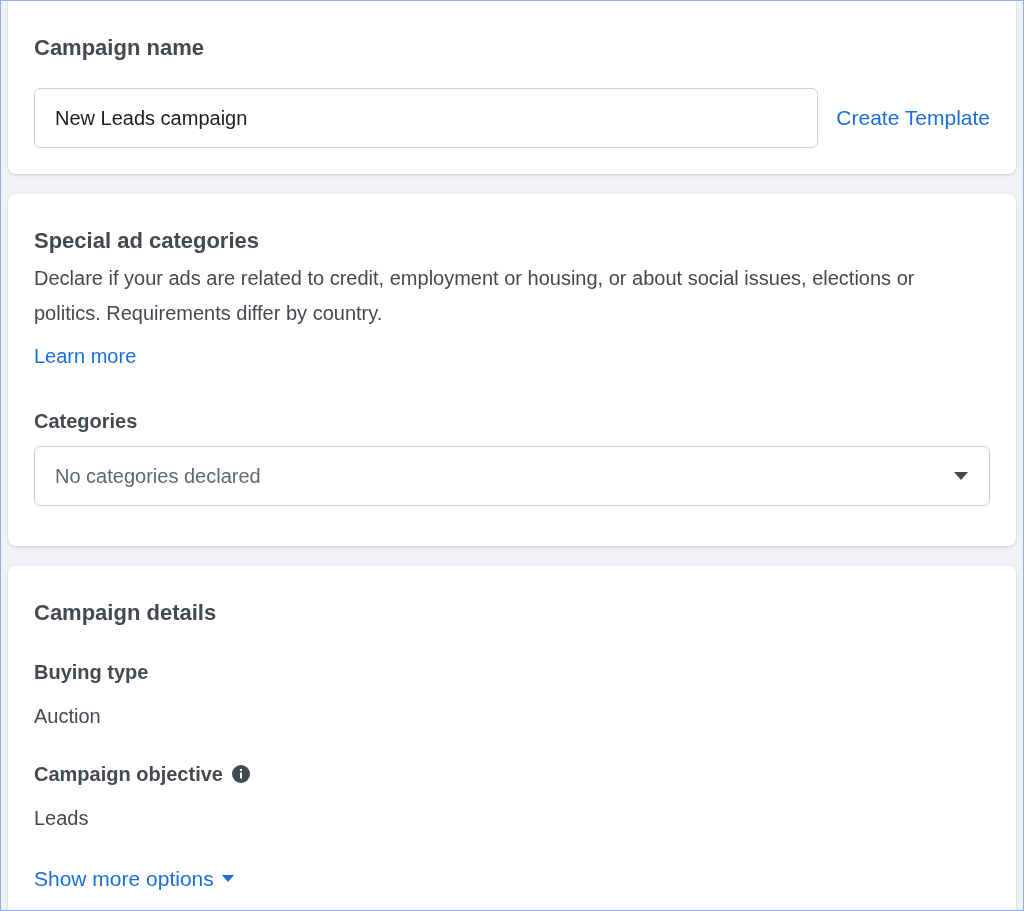 The image size is (1024, 911). Describe the element at coordinates (475, 296) in the screenshot. I see `description-text: Declare if your ads are related to credit, employment or housing, or about social issues, elections or politics. Requirements differ by country.` at that location.